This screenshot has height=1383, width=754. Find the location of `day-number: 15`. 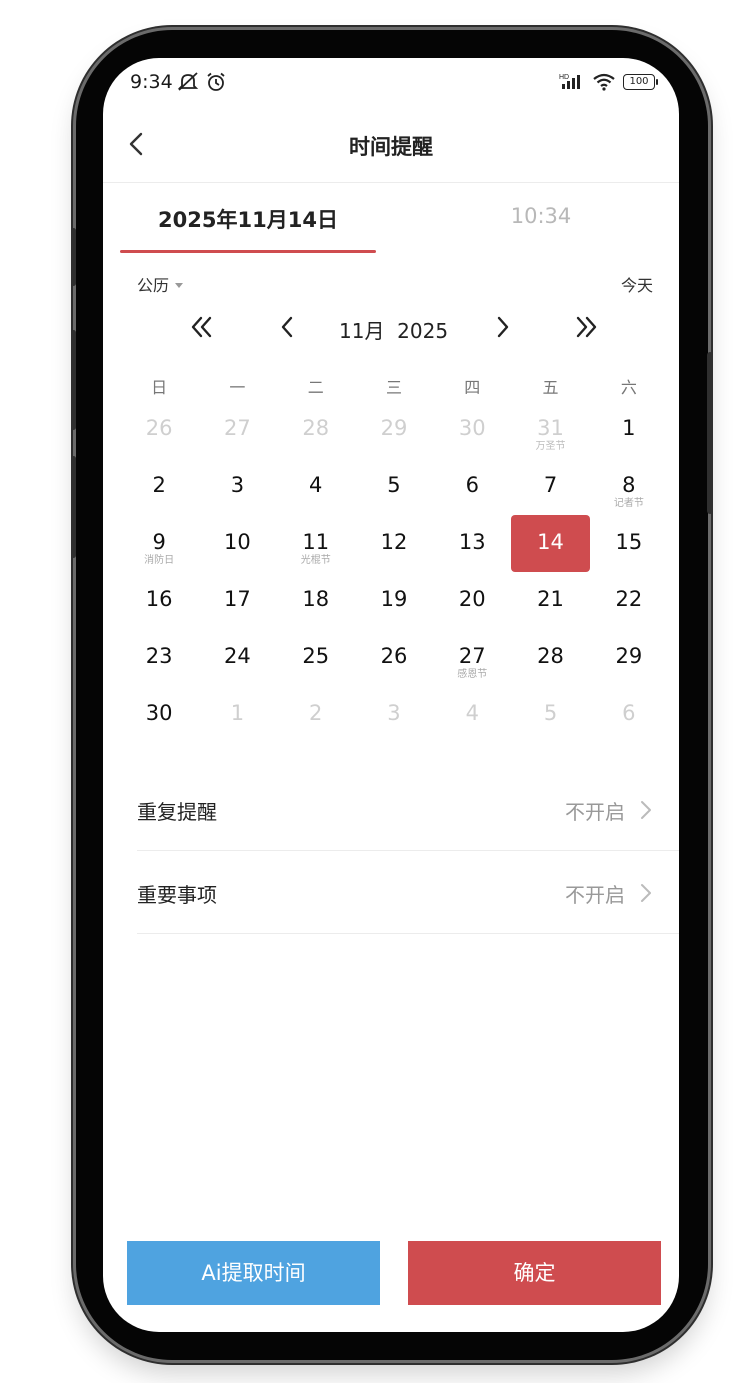

day-number: 15 is located at coordinates (629, 542).